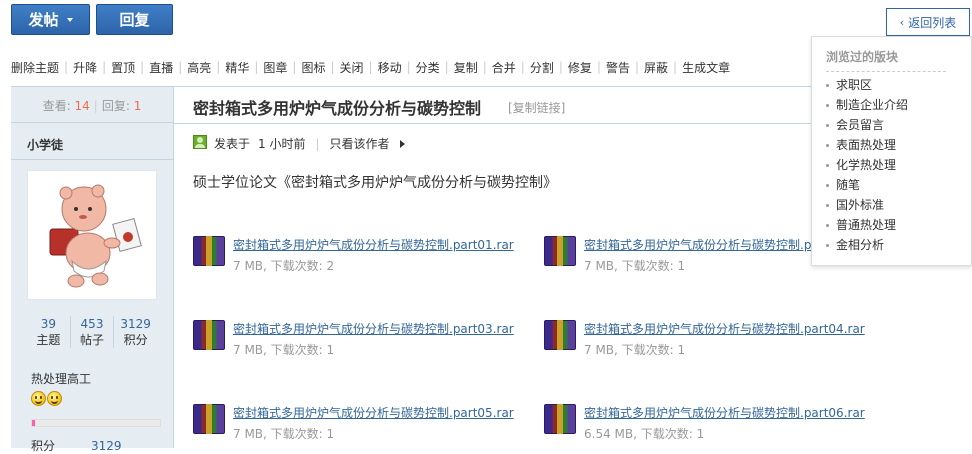  Describe the element at coordinates (54, 398) in the screenshot. I see `smiley-icon` at that location.